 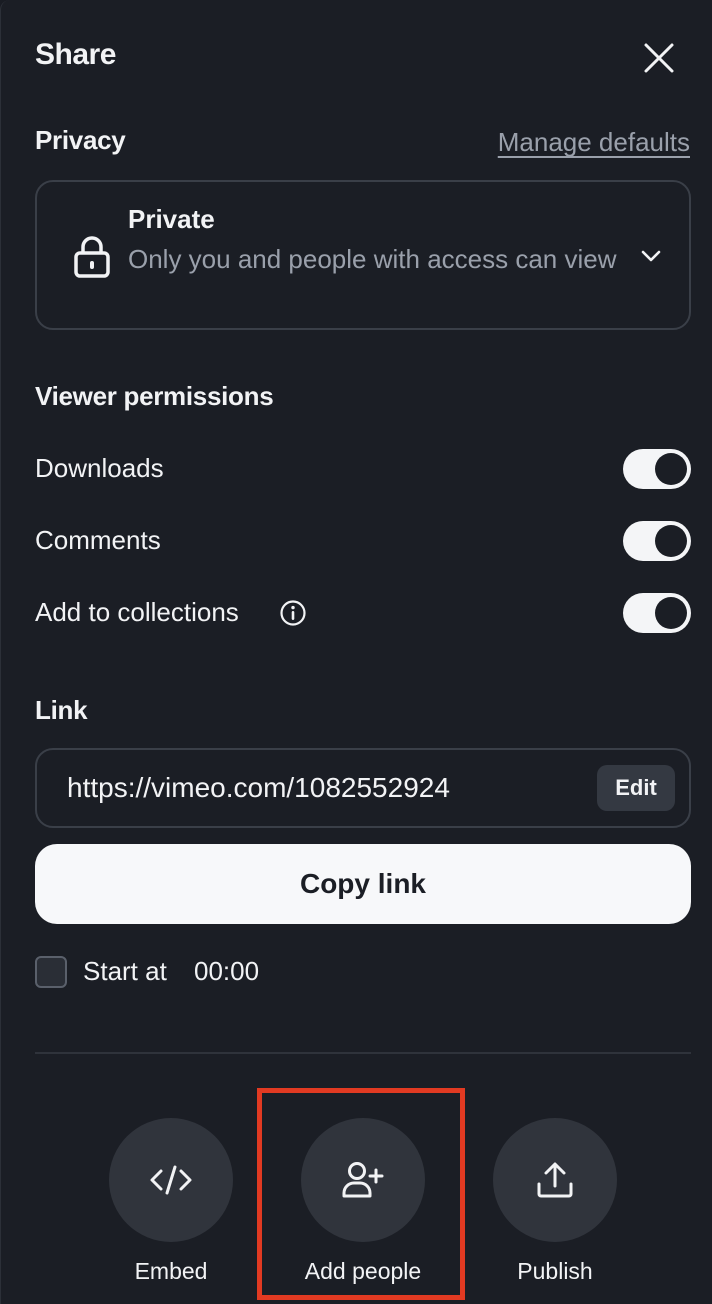 I want to click on comments-toggle, so click(x=657, y=541).